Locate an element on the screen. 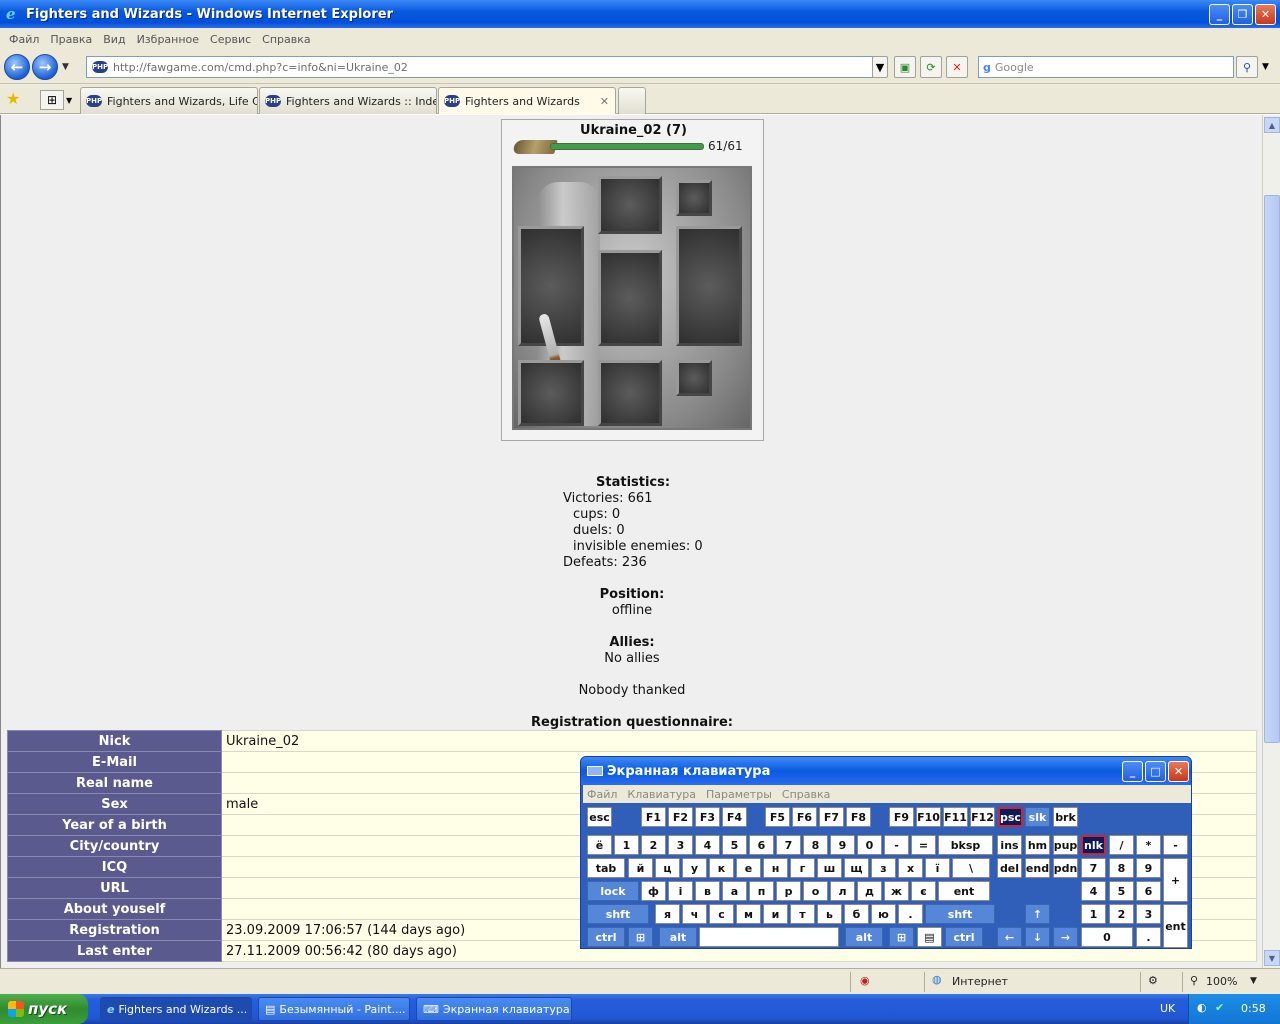 The image size is (1280, 1024). osk-key: psc is located at coordinates (1010, 817).